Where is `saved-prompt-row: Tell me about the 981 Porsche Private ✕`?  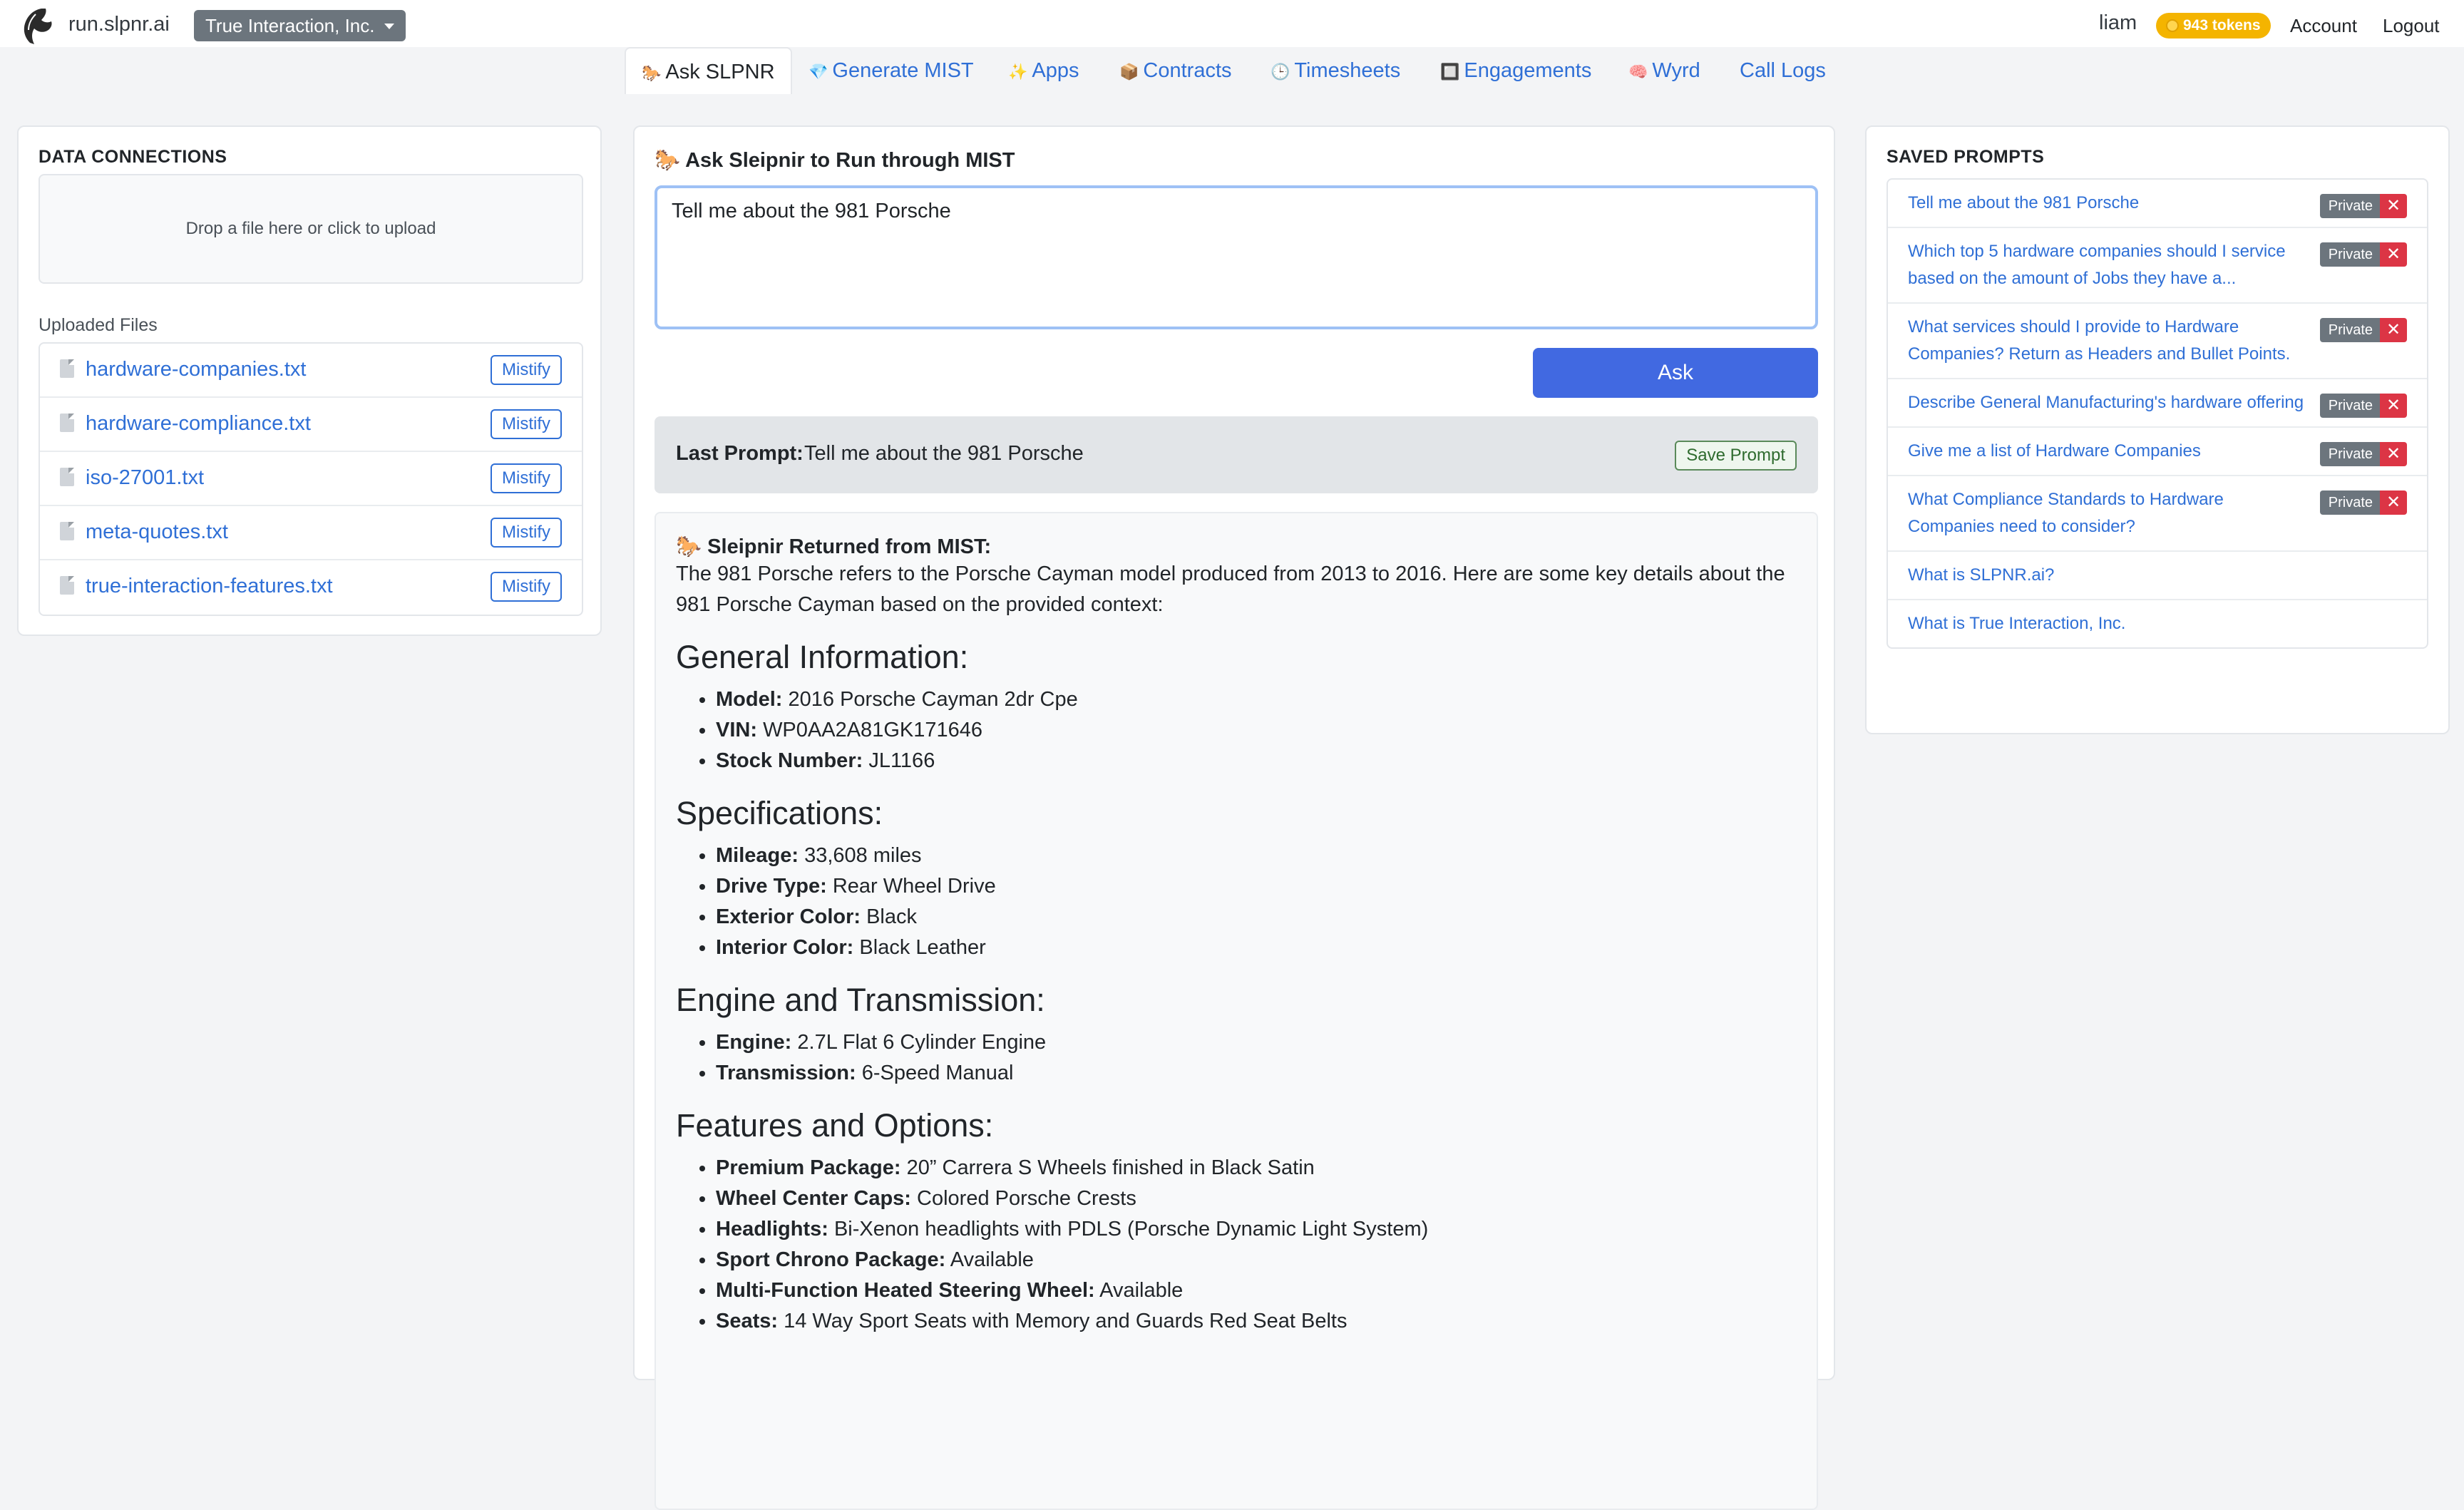 saved-prompt-row: Tell me about the 981 Porsche Private ✕ is located at coordinates (2157, 204).